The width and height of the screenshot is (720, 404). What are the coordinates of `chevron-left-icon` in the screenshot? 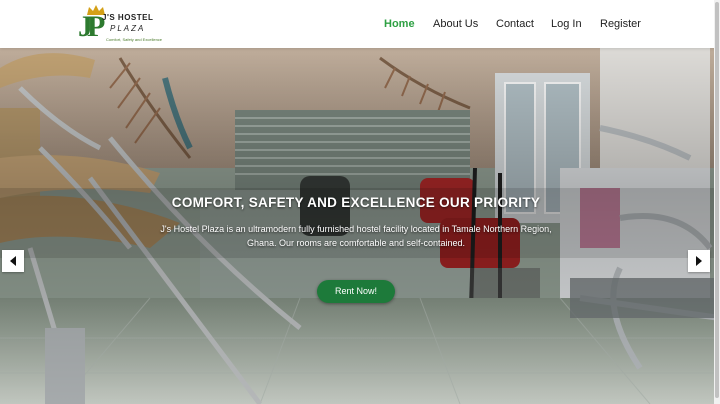 It's located at (13, 261).